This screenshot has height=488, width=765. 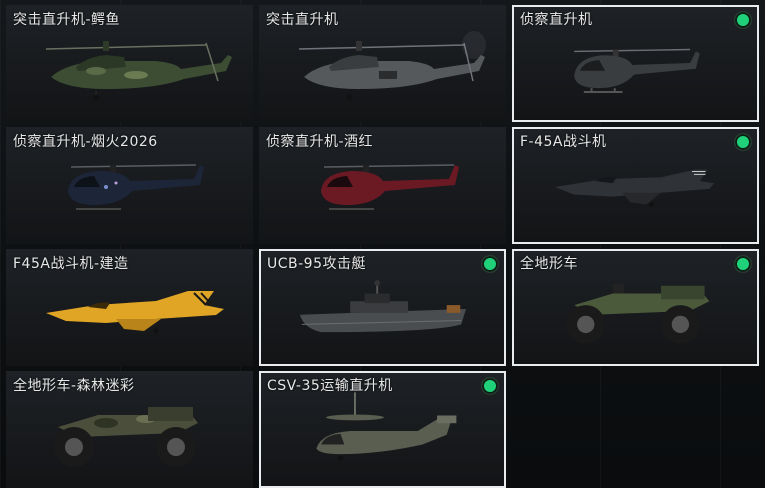 I want to click on vehicle-card-label: 侦察直升机-烟火2026, so click(x=85, y=142).